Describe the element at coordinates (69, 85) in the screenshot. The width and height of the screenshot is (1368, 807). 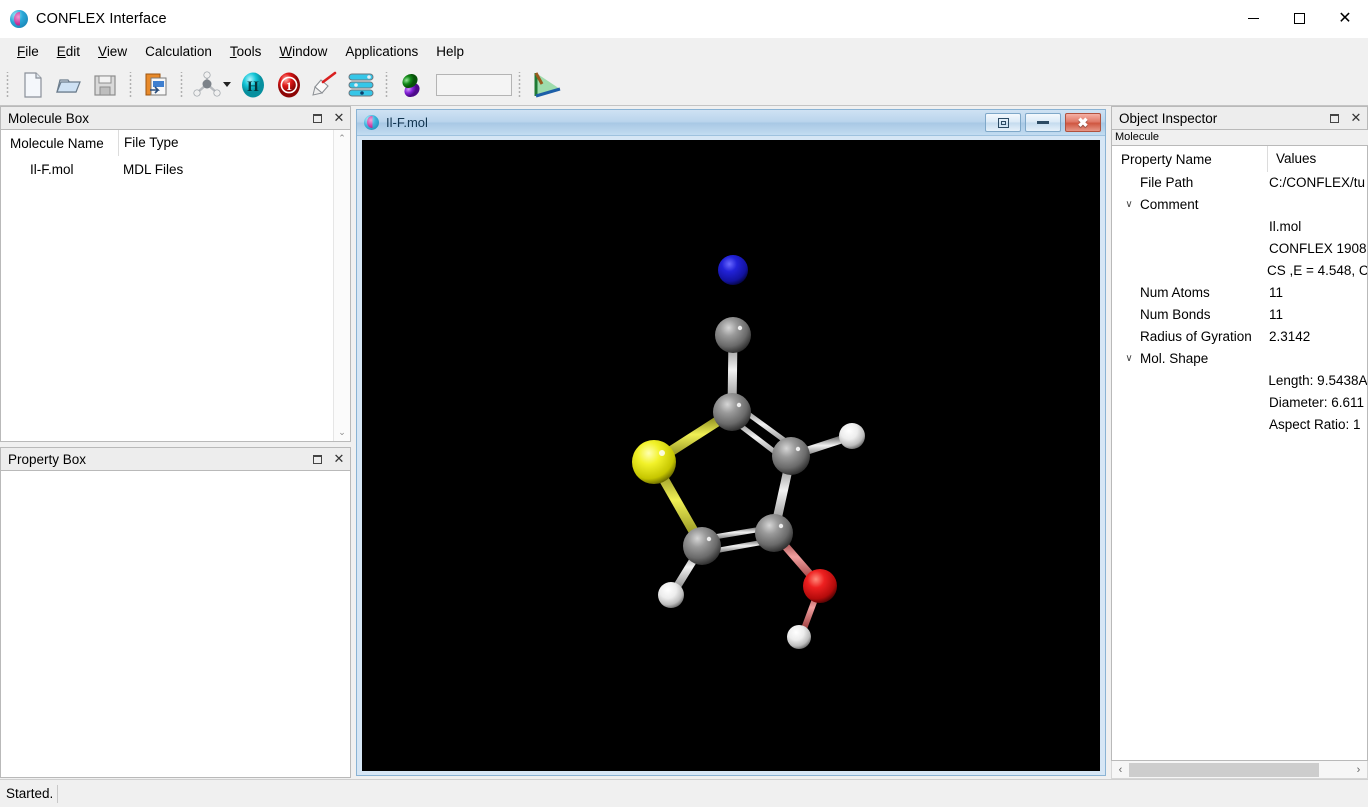
I see `open-folder-icon` at that location.